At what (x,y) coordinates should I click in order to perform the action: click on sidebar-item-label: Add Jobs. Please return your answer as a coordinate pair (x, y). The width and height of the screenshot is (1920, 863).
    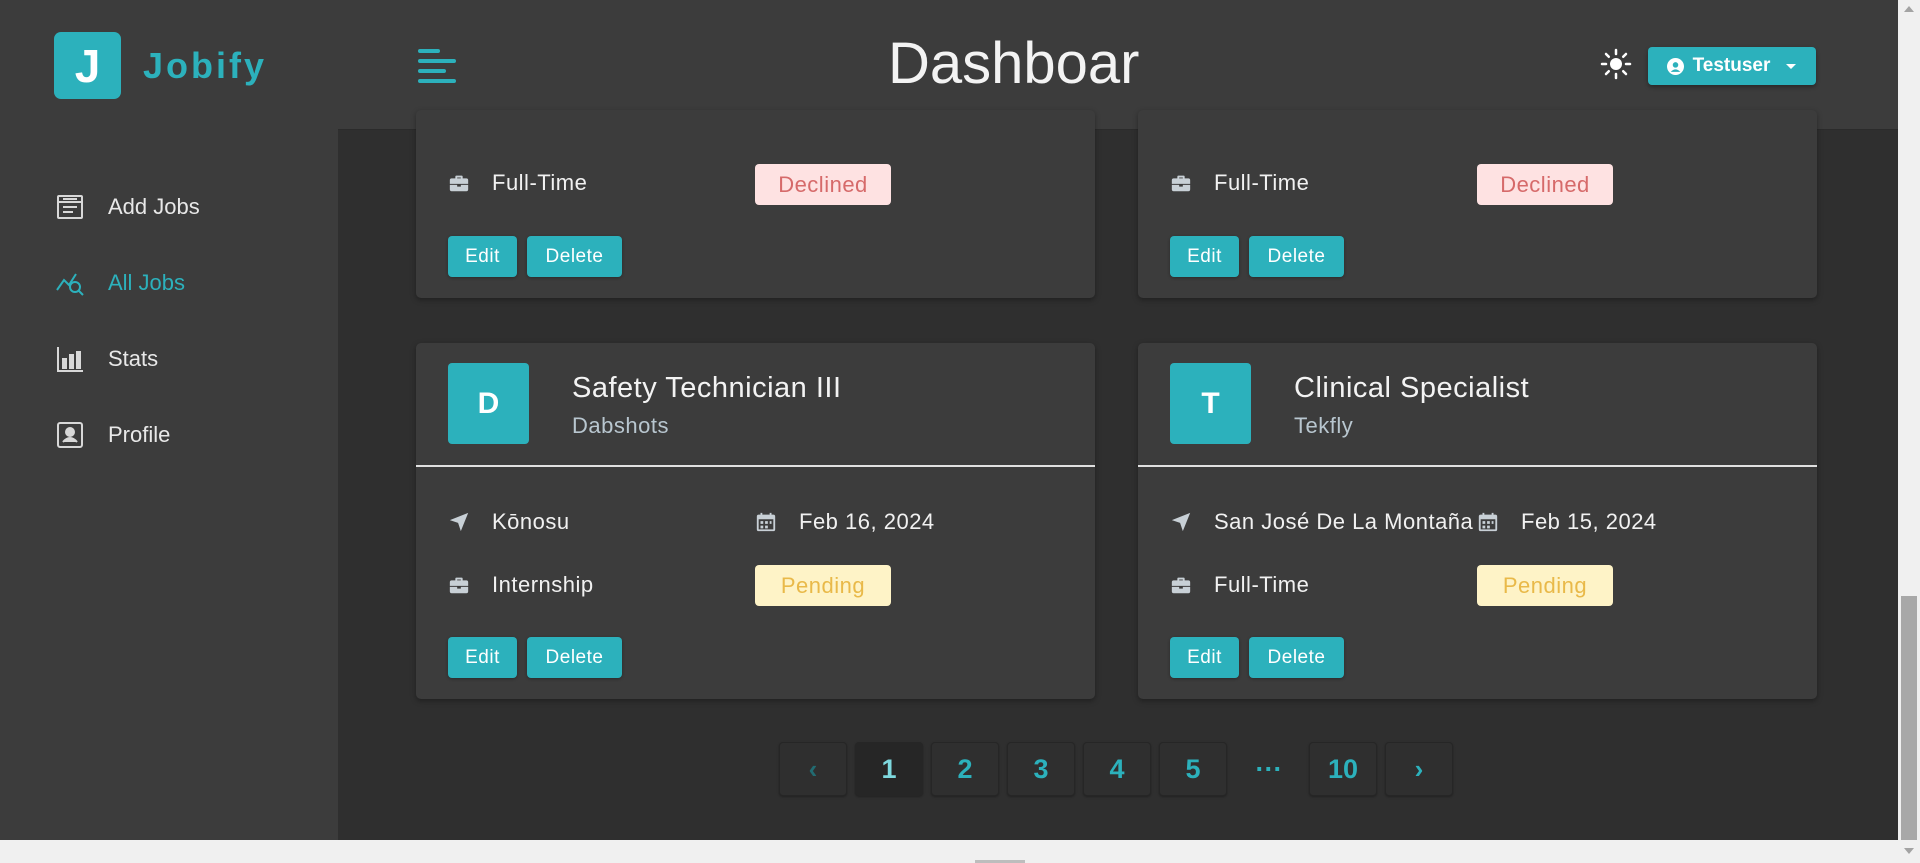
    Looking at the image, I should click on (154, 206).